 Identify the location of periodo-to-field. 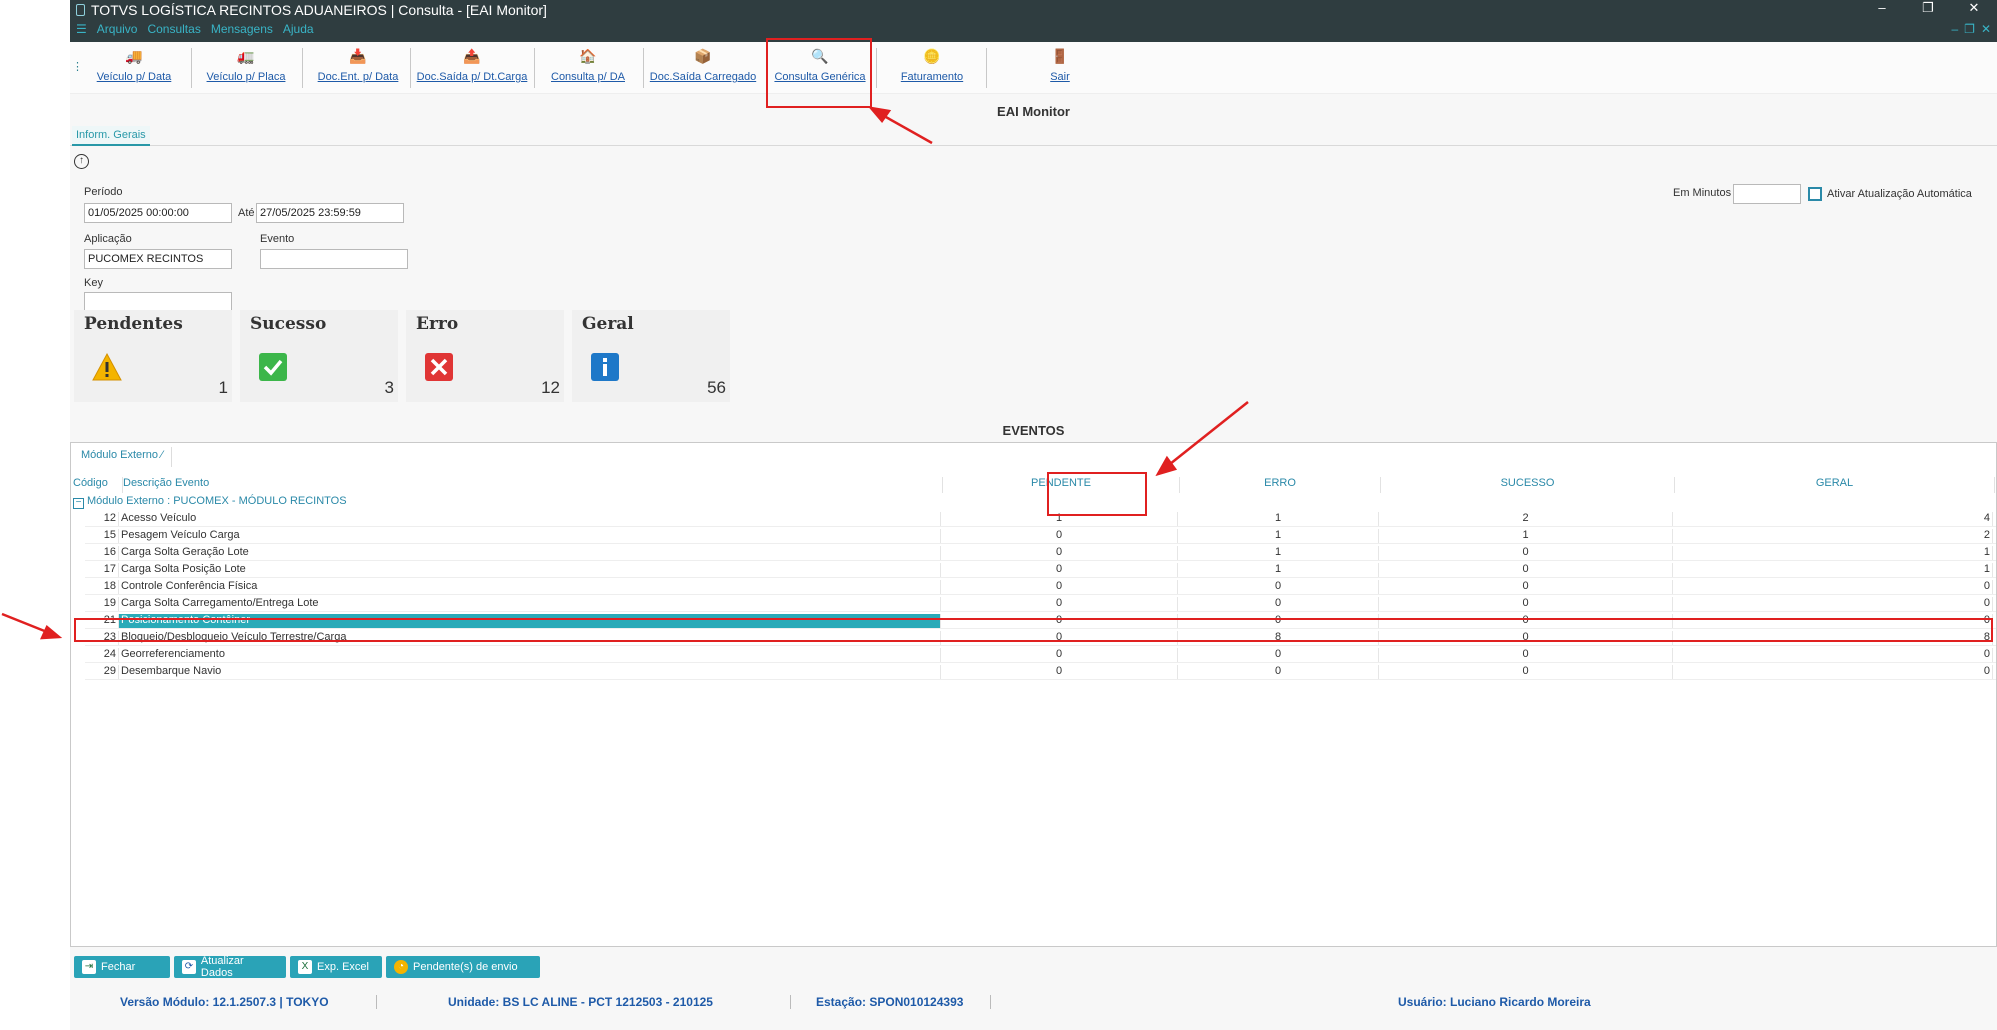
(330, 213).